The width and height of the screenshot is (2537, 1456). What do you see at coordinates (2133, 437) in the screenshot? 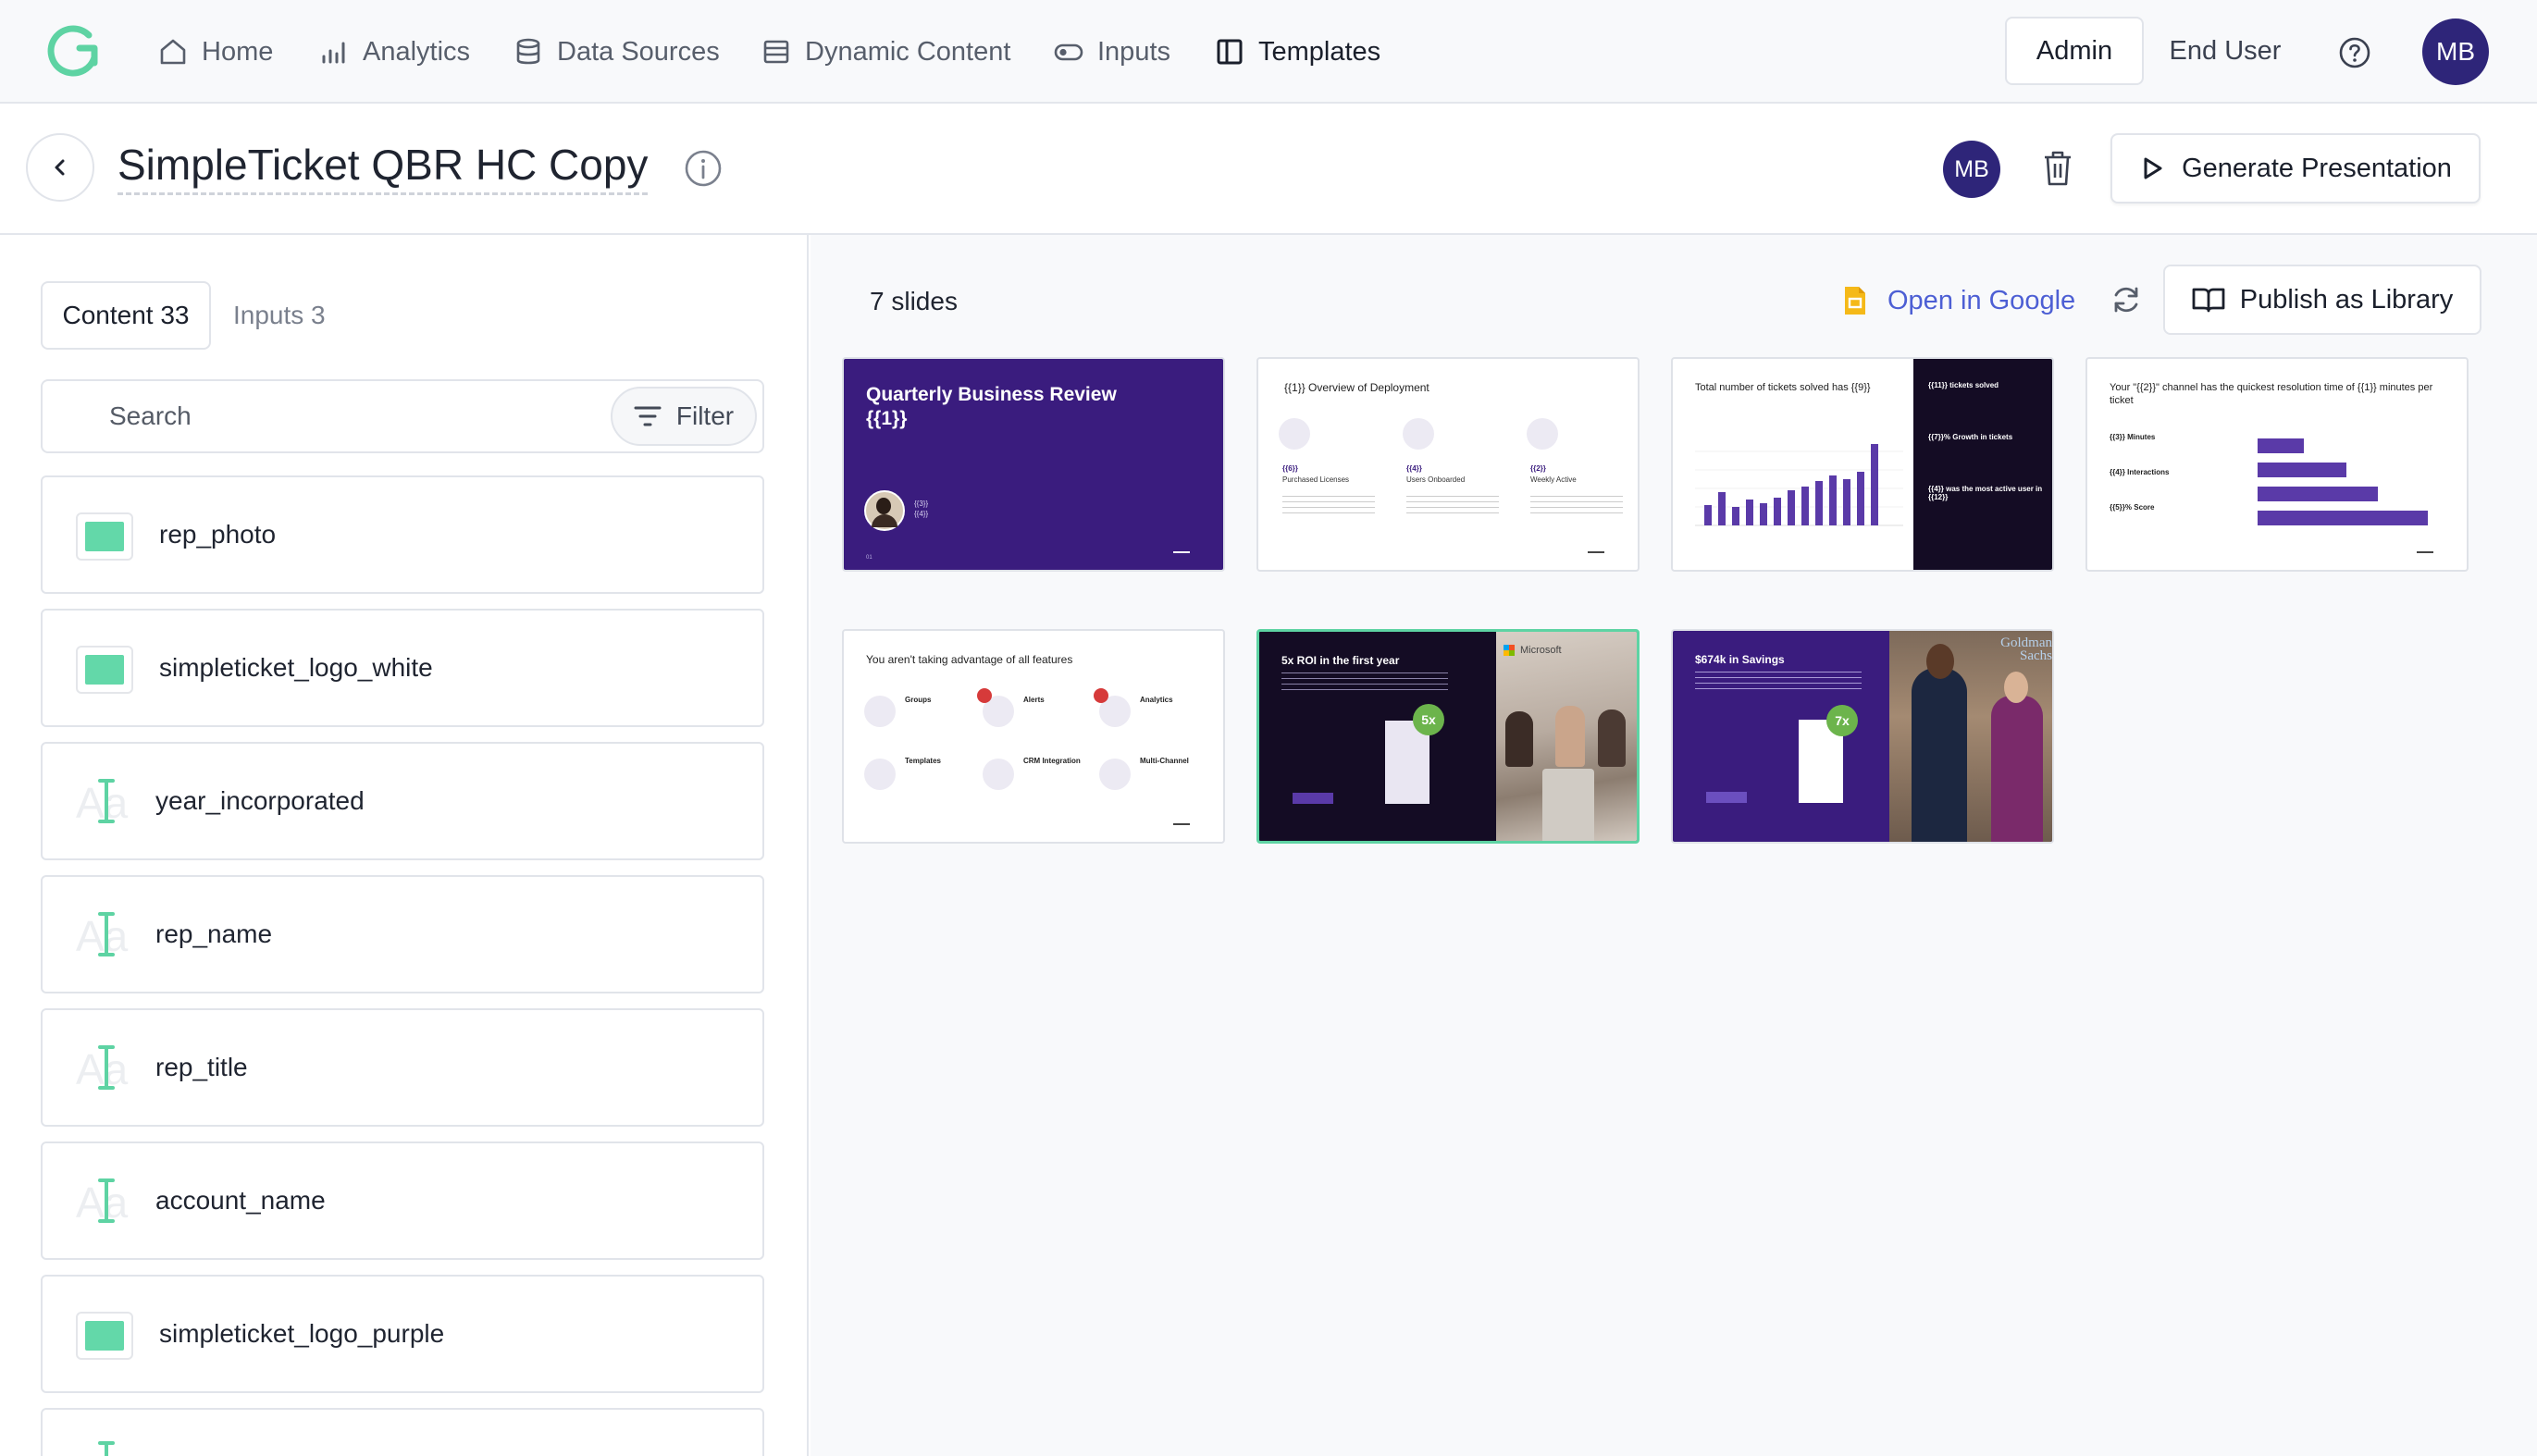
I see `slide-4-m1: {{3}} Minutes` at bounding box center [2133, 437].